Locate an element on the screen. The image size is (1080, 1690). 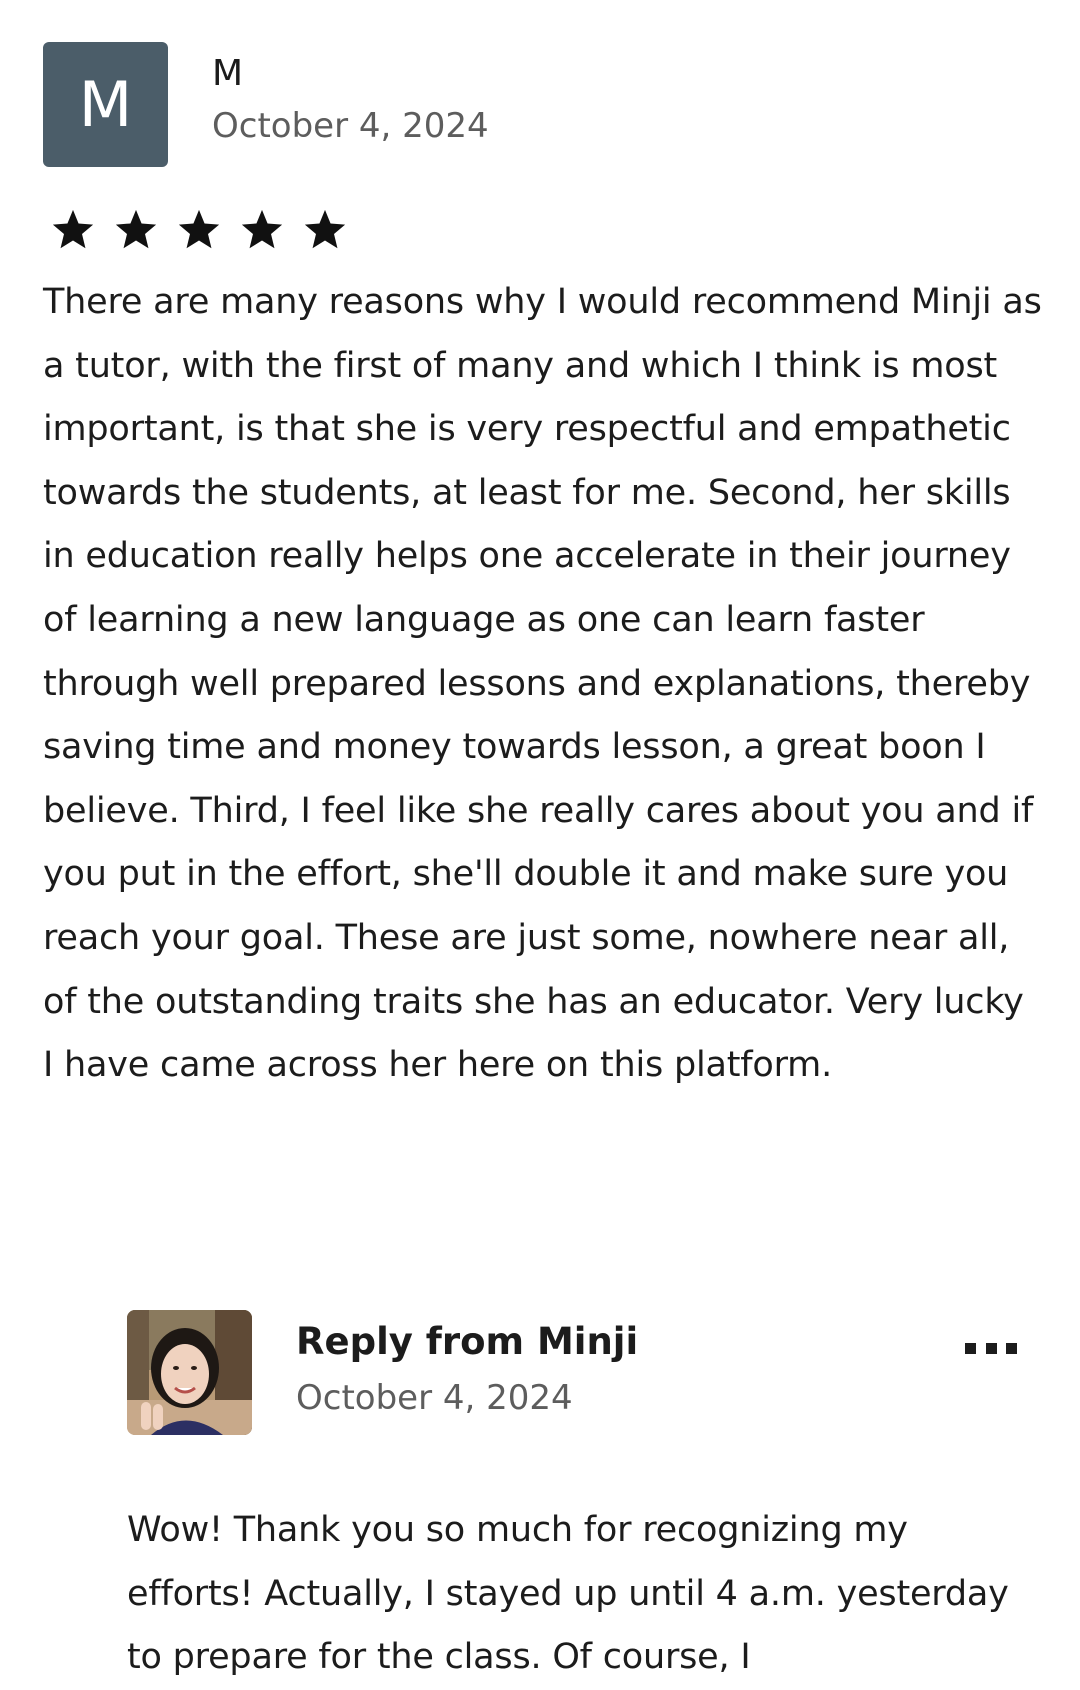
reviewer-meta: M October 4, 2024 is located at coordinates (350, 96).